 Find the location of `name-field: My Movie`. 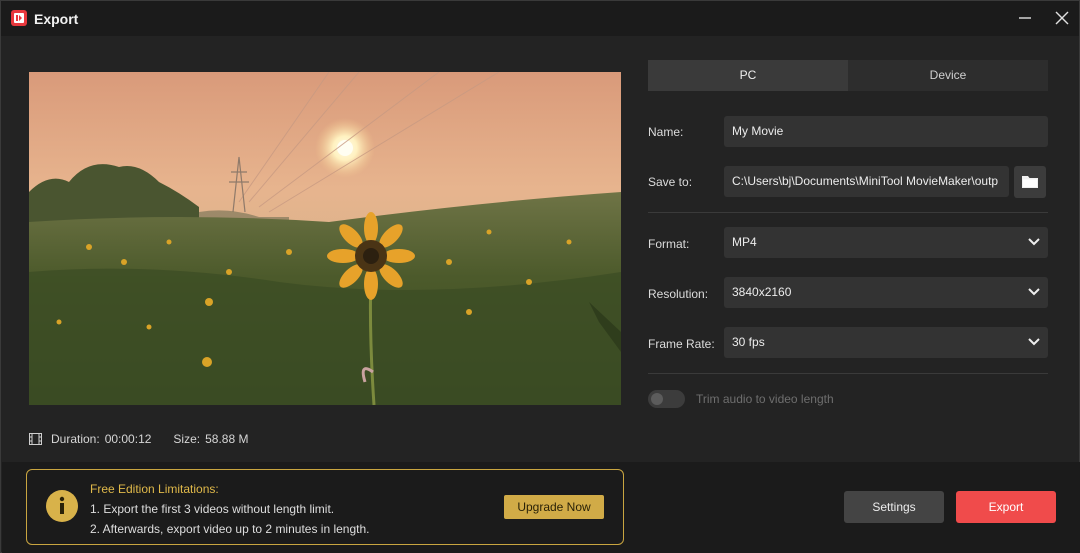

name-field: My Movie is located at coordinates (886, 131).